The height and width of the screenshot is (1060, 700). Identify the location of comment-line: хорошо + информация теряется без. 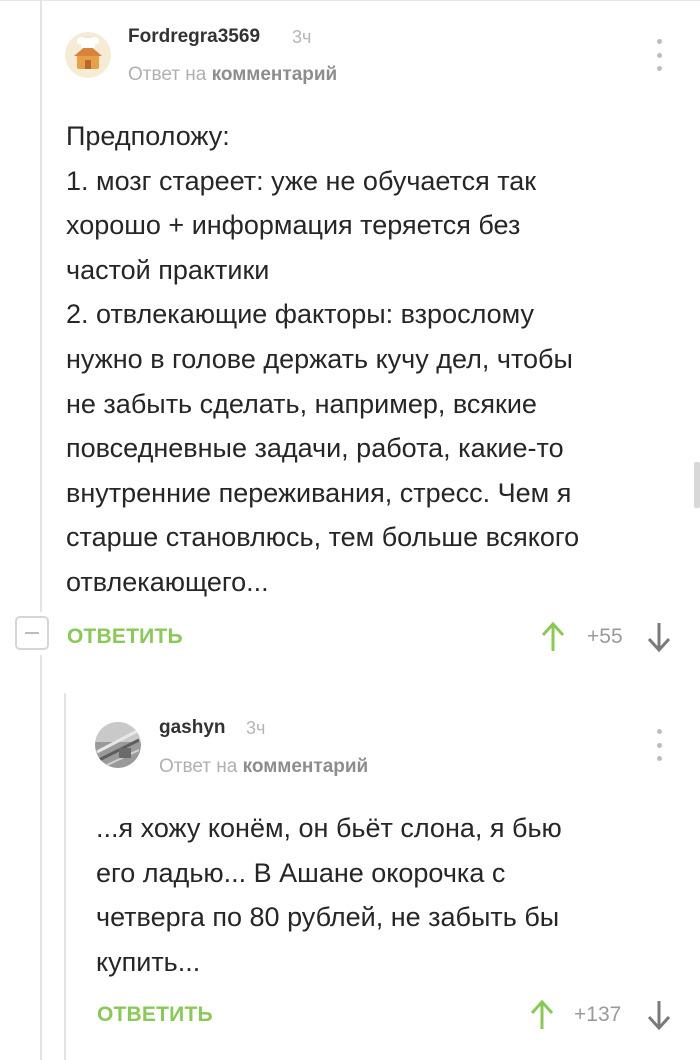
(293, 225).